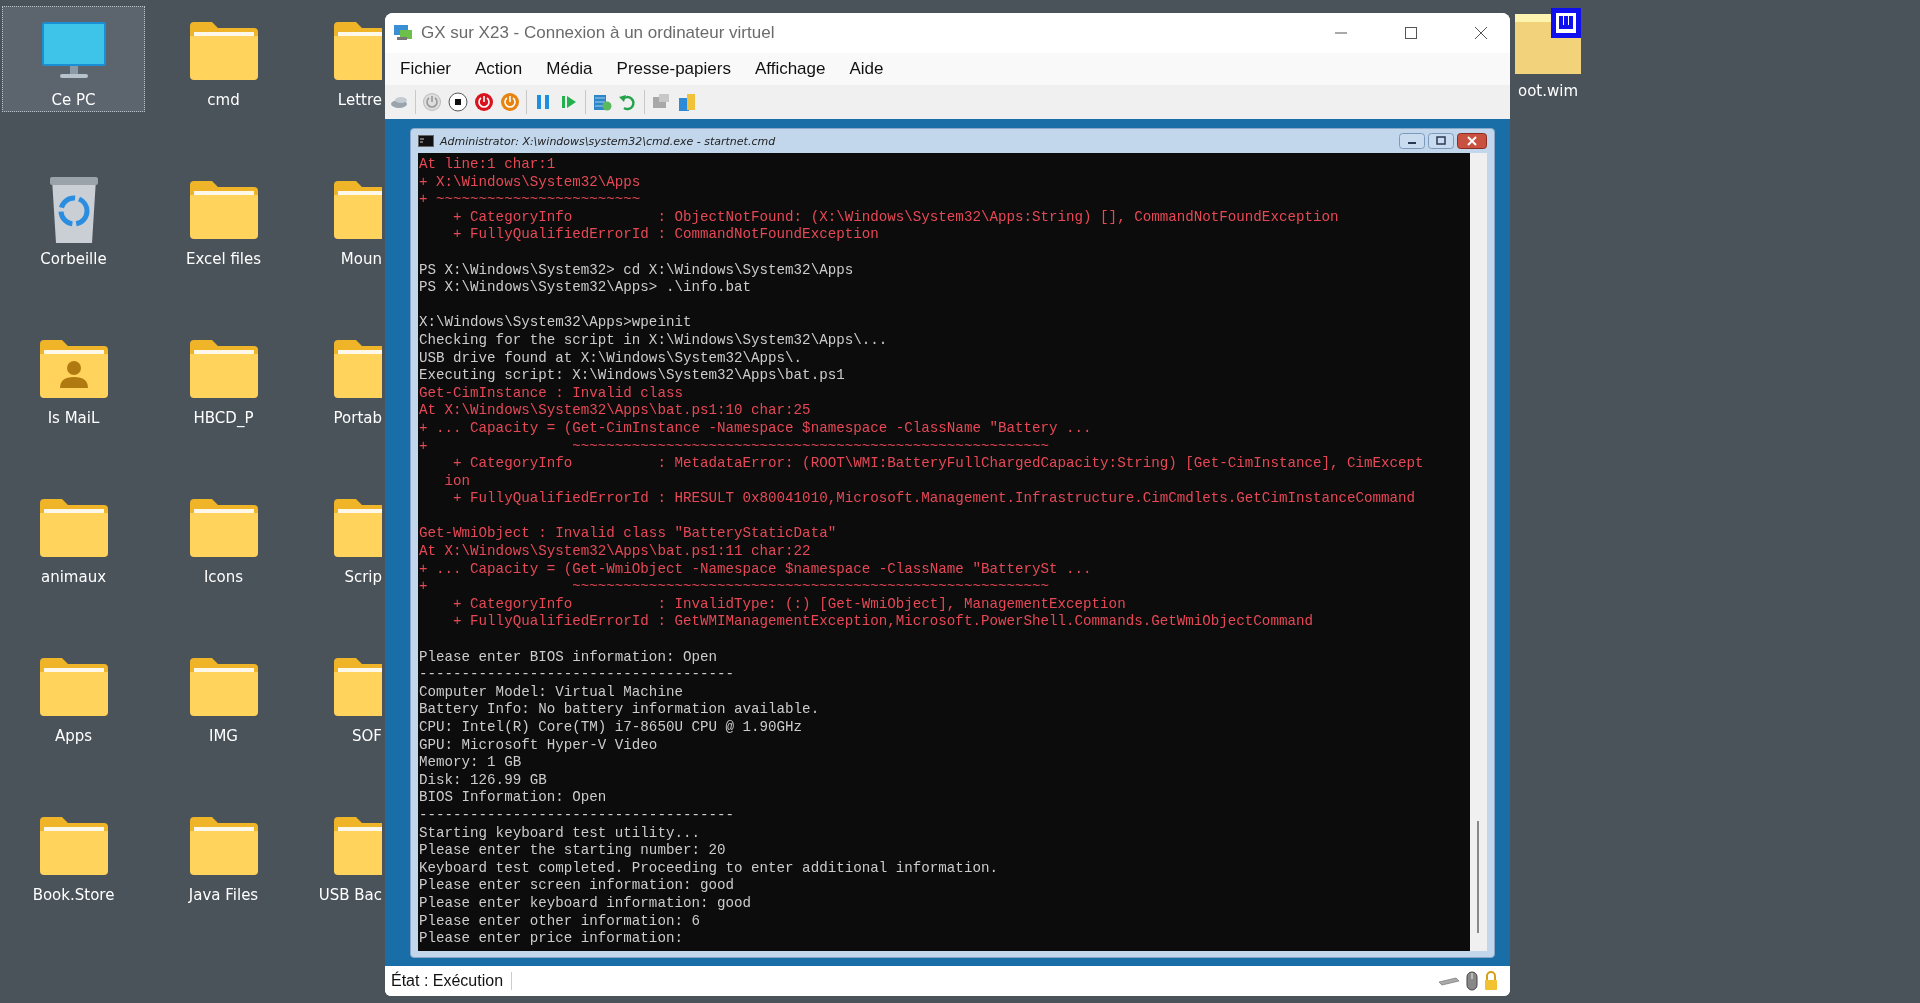  Describe the element at coordinates (577, 675) in the screenshot. I see `console-line: -------------------------------------` at that location.